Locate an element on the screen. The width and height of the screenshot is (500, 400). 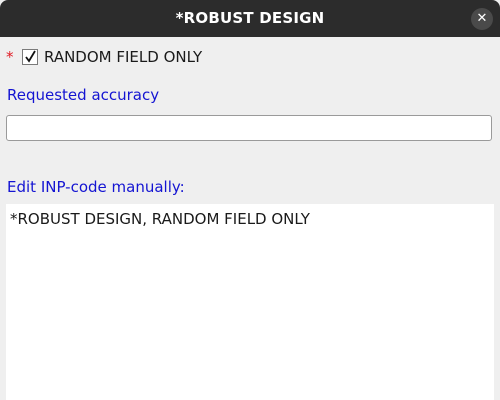
checkmark-icon is located at coordinates (30, 56).